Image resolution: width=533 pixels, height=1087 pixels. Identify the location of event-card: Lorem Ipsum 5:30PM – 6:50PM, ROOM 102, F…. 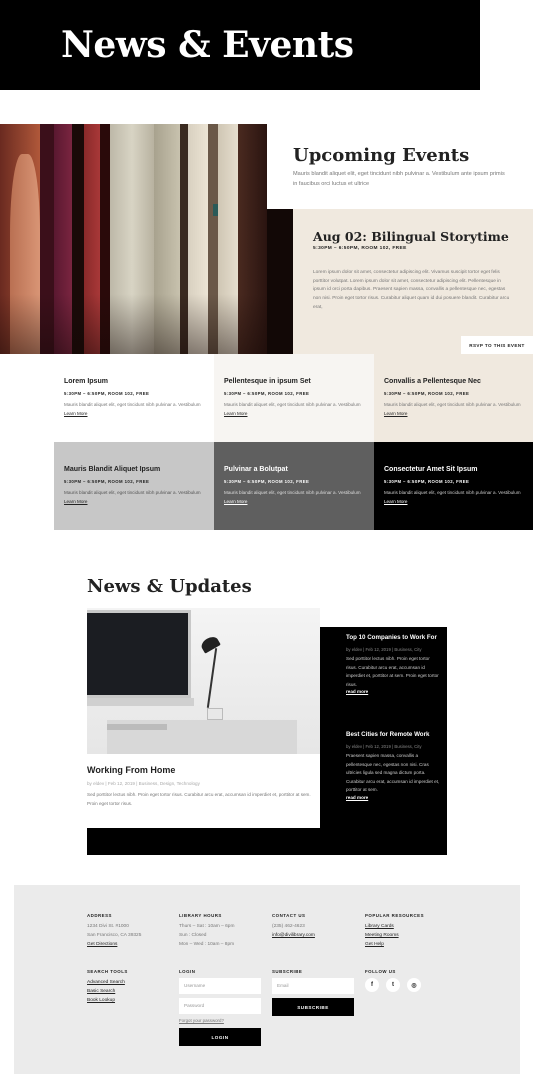
(134, 398).